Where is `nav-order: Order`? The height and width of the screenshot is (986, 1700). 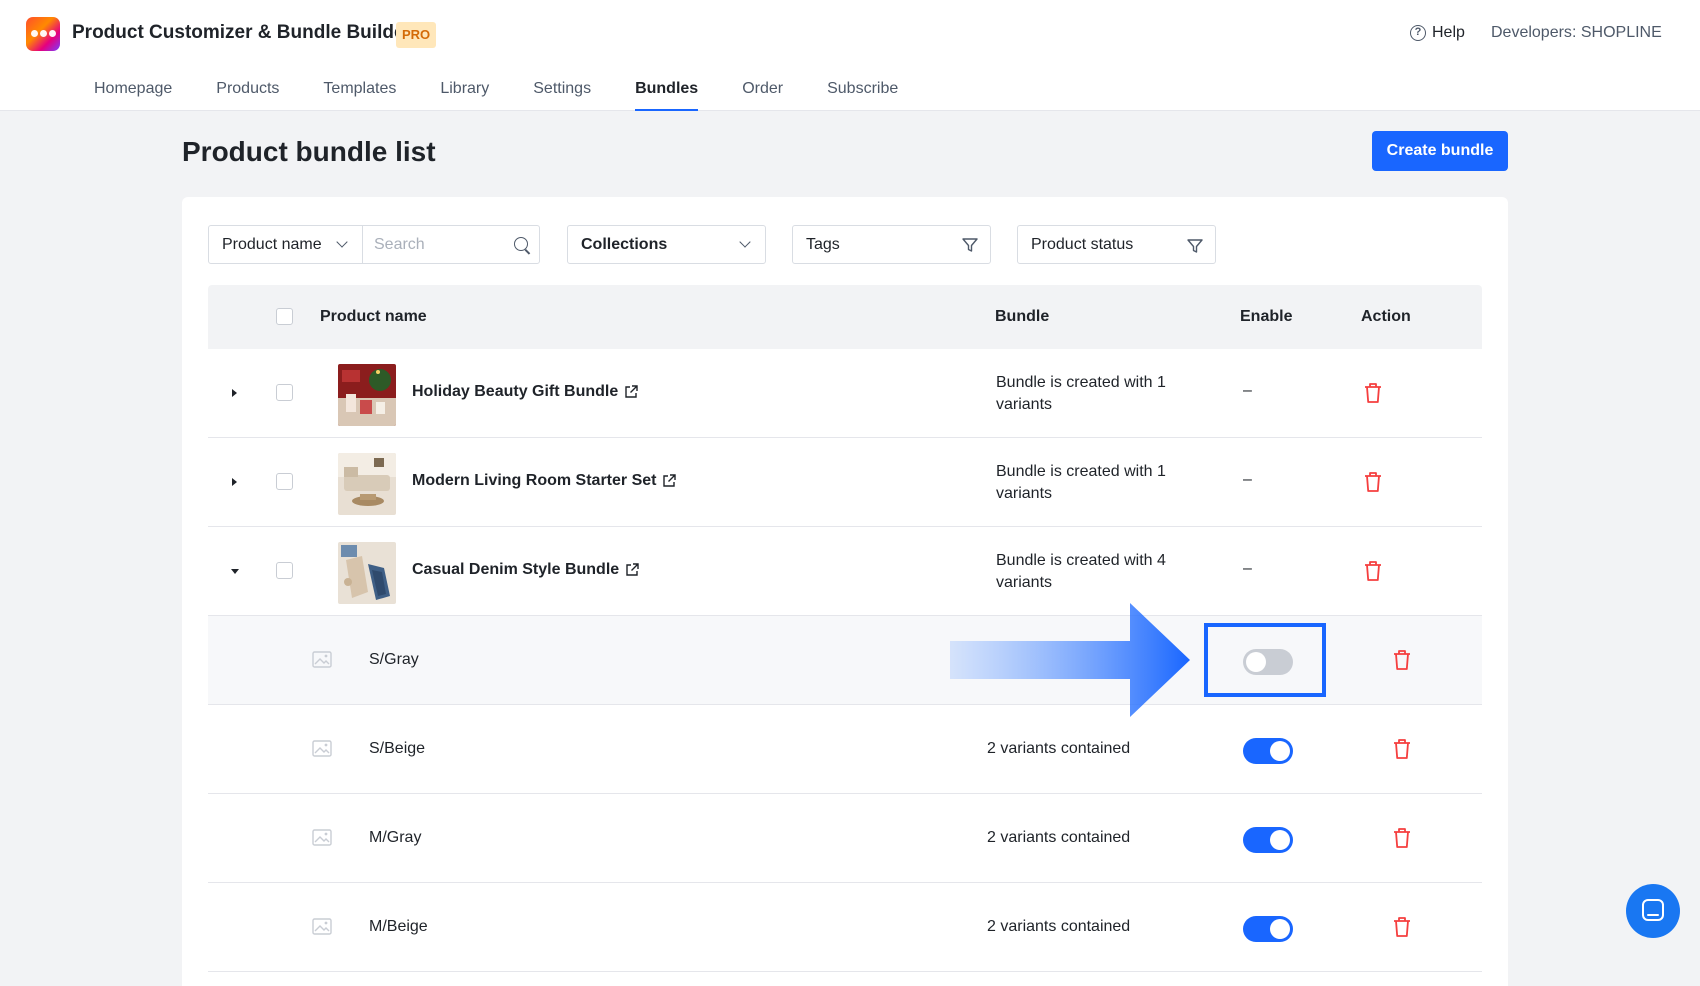 nav-order: Order is located at coordinates (762, 95).